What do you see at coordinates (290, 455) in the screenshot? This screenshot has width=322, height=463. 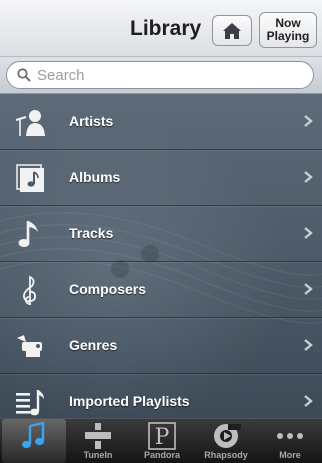 I see `tab-label: More` at bounding box center [290, 455].